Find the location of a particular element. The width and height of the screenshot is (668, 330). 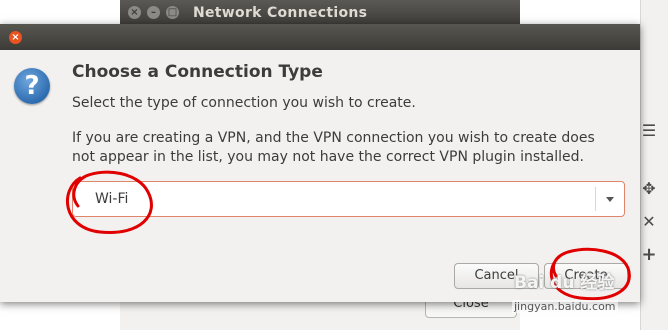

watermark-logo: Bai du 经验 is located at coordinates (564, 283).